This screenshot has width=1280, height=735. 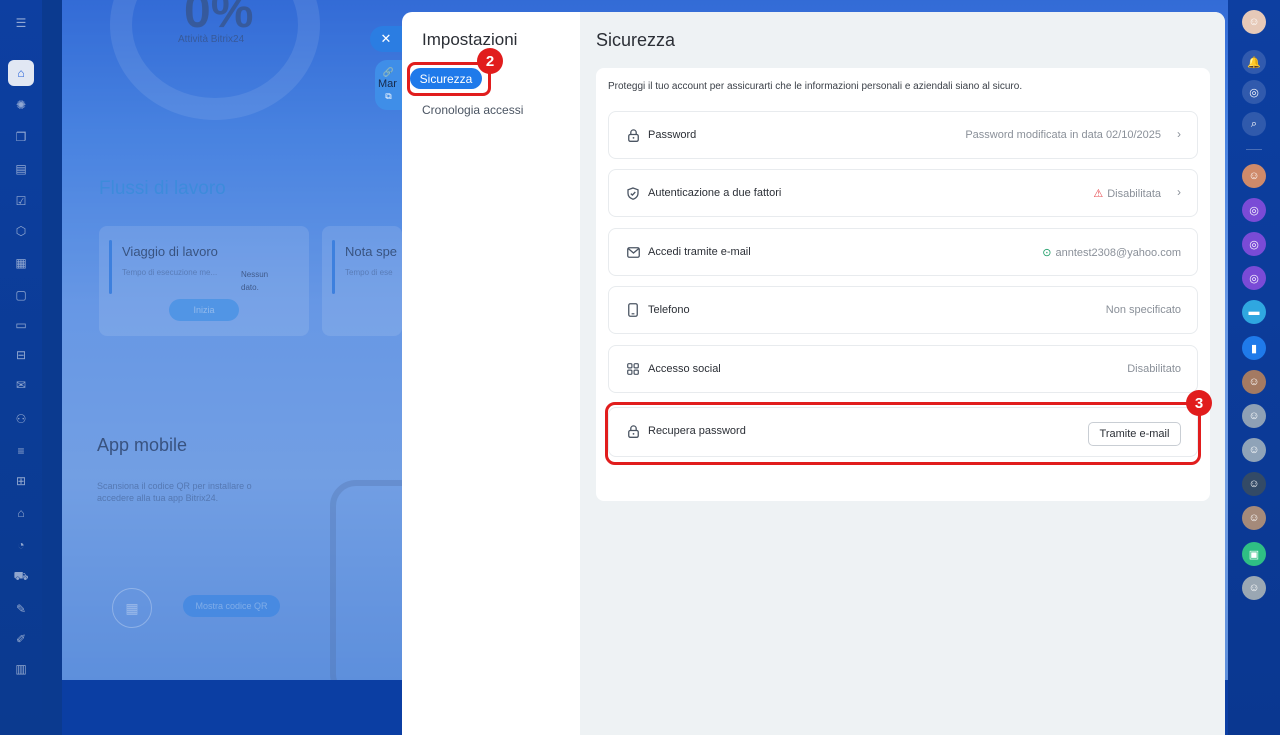 What do you see at coordinates (21, 481) in the screenshot?
I see `table-icon: ⊞` at bounding box center [21, 481].